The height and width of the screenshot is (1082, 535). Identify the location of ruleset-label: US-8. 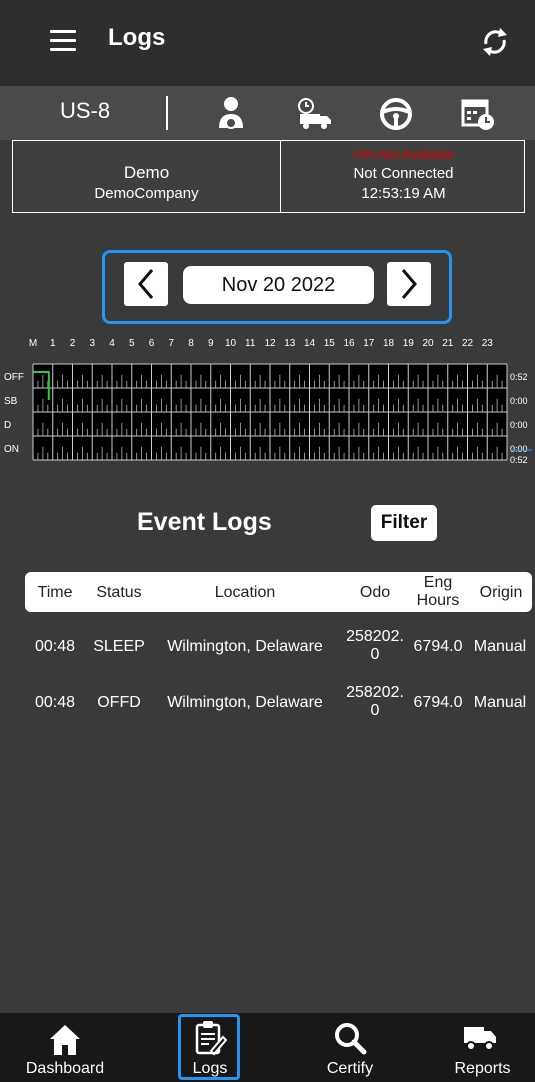
(85, 111).